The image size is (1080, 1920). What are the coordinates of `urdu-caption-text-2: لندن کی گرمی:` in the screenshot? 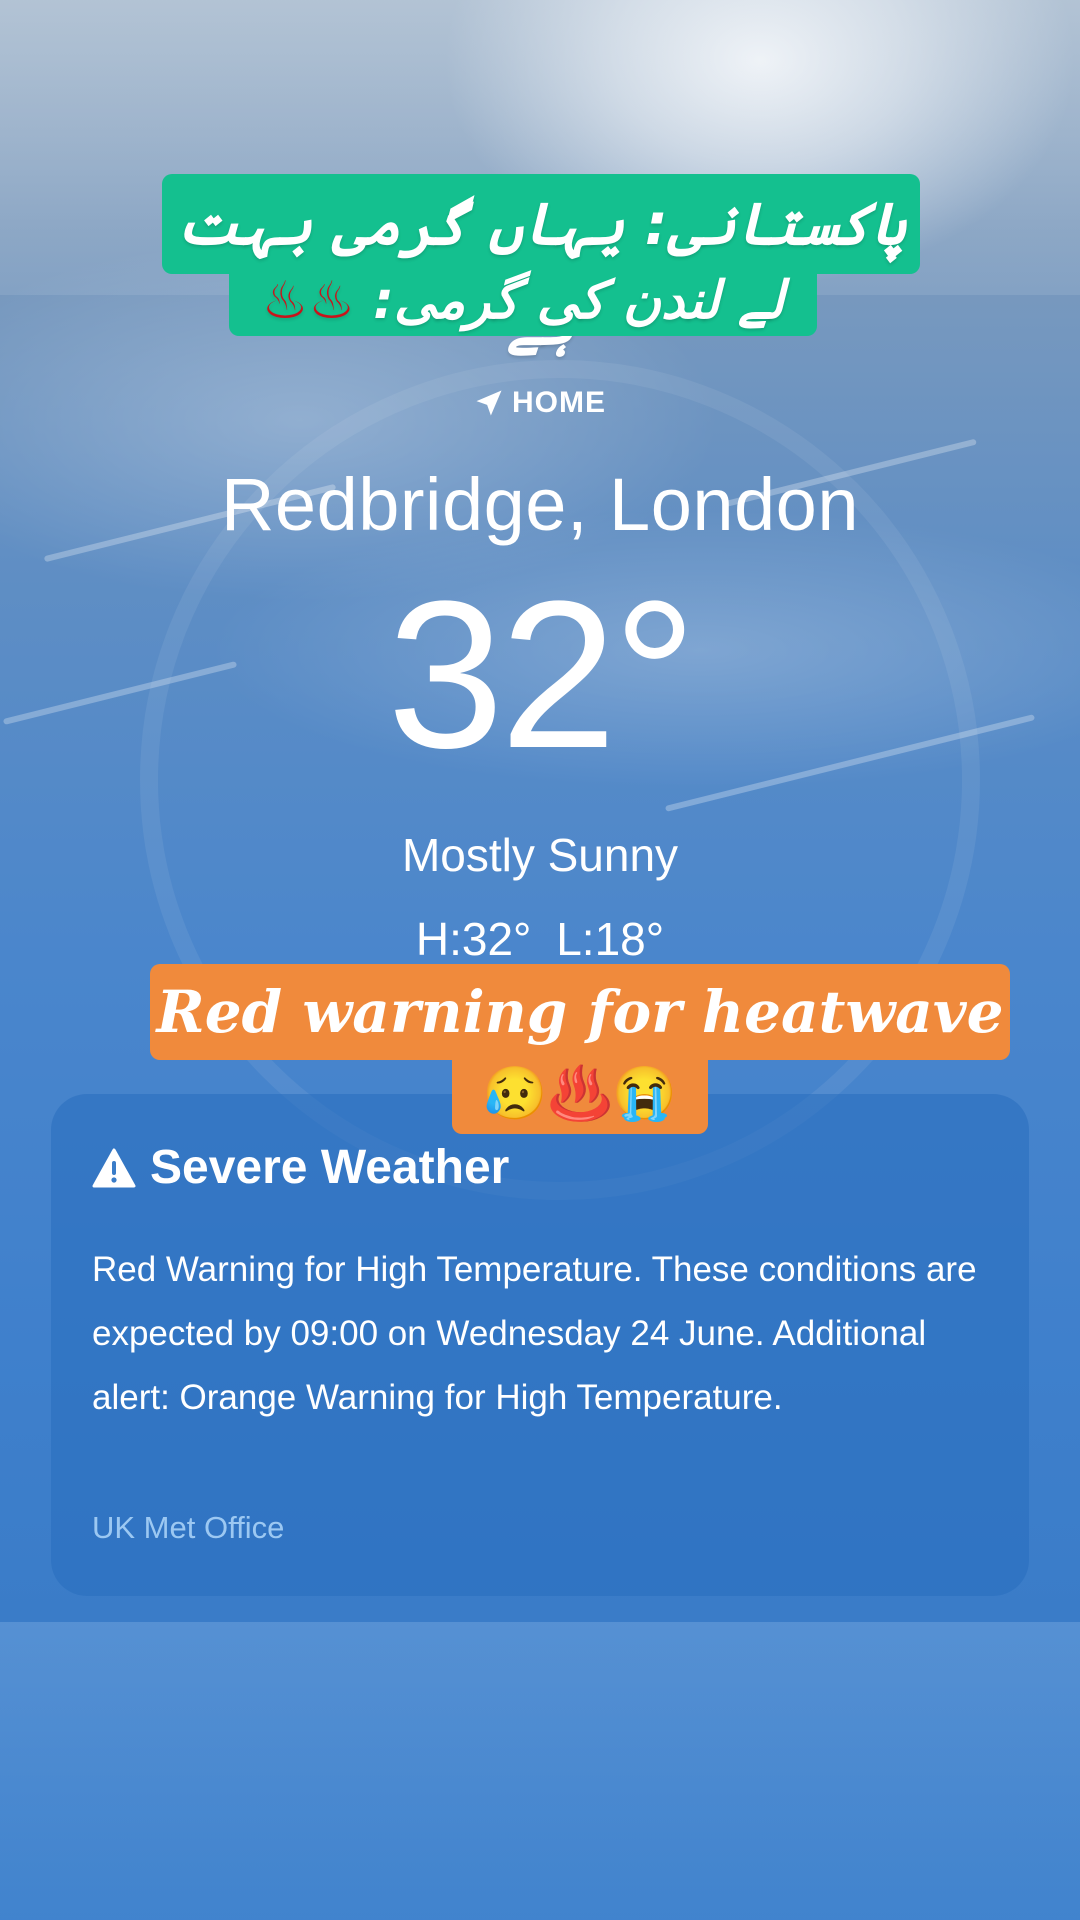 It's located at (546, 301).